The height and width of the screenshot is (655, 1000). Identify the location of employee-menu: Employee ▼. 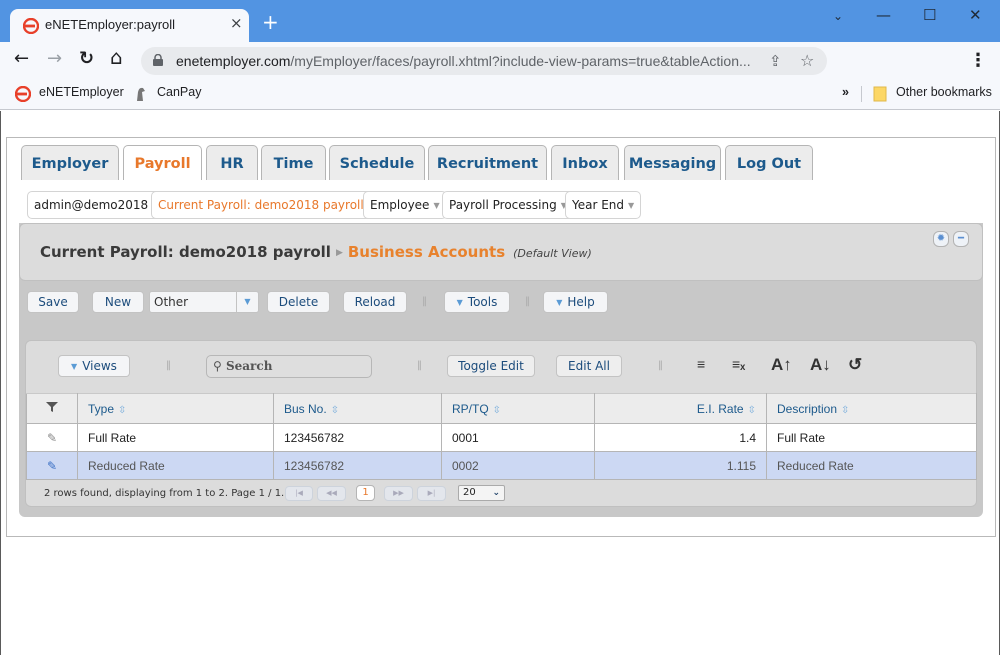
(405, 205).